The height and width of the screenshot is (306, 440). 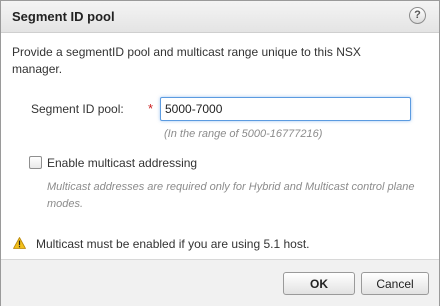 I want to click on warning-icon, so click(x=19, y=243).